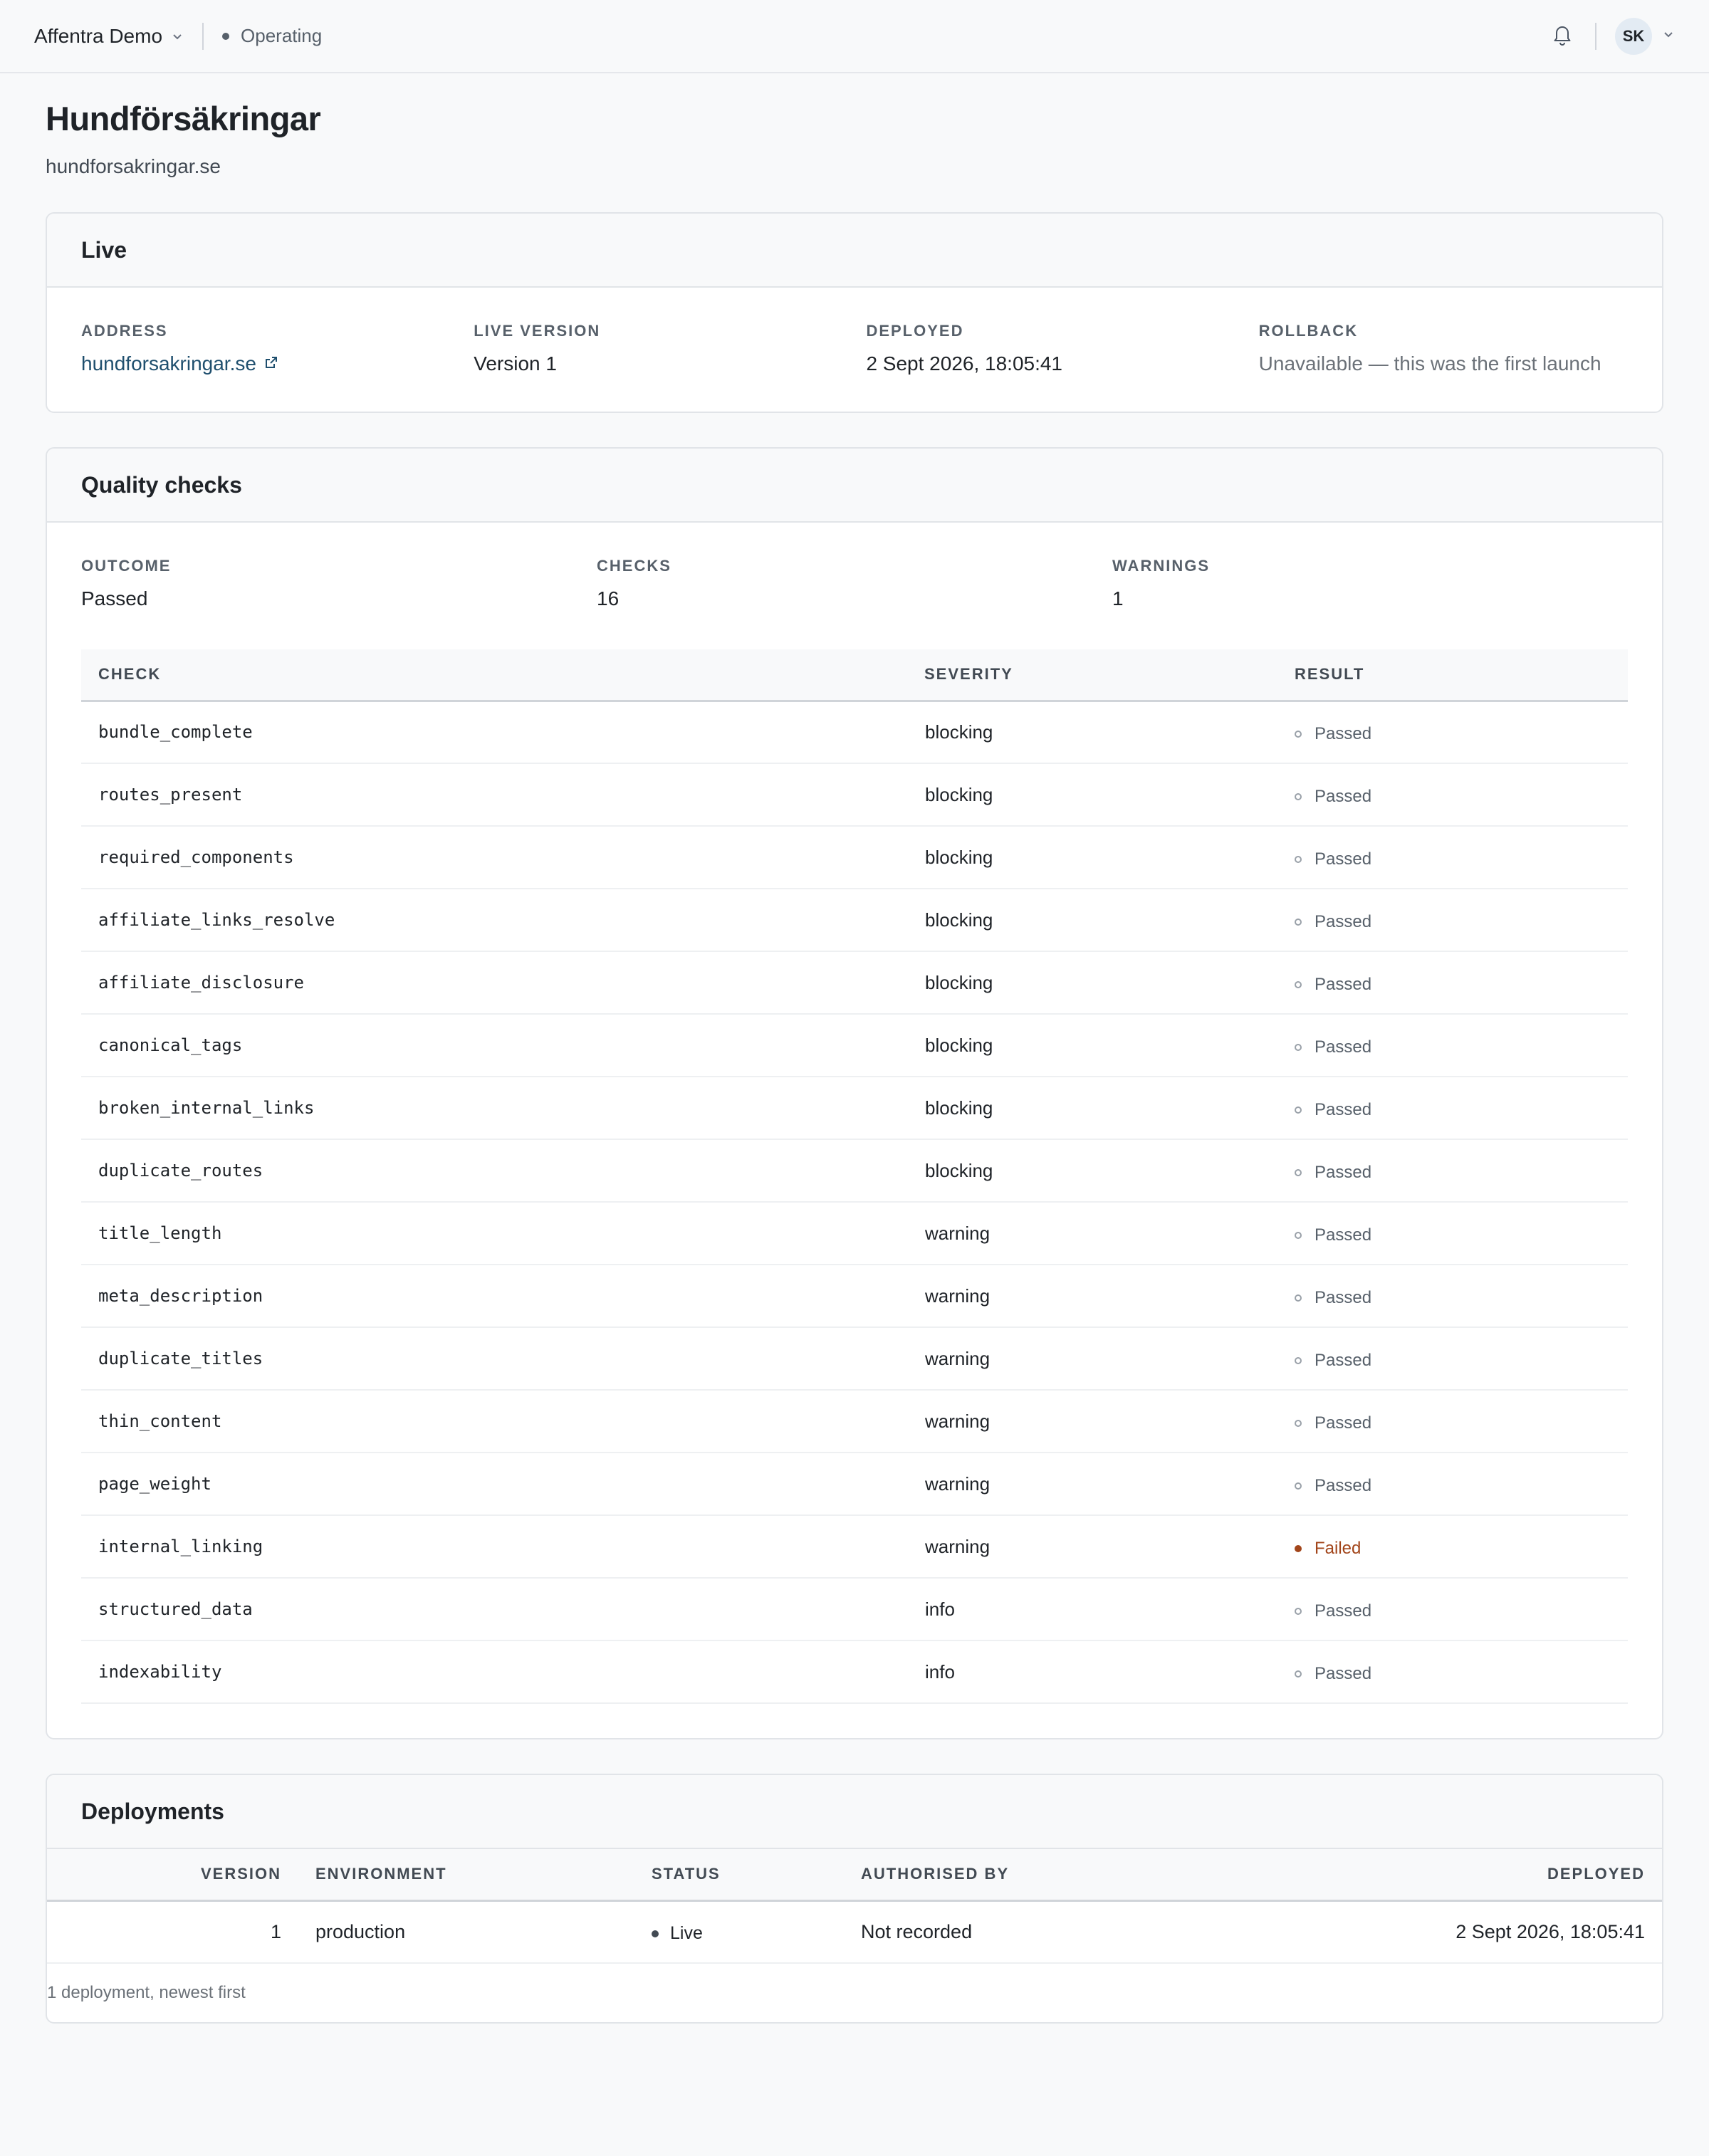 Image resolution: width=1709 pixels, height=2156 pixels. Describe the element at coordinates (854, 1045) in the screenshot. I see `table-row: canonical_tags blocking Passed` at that location.